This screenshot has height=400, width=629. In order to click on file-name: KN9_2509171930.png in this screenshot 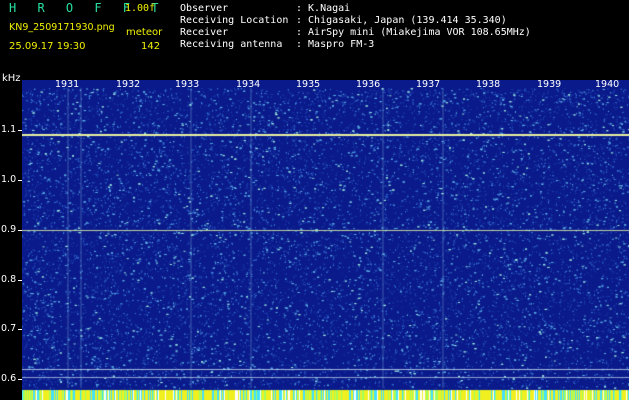, I will do `click(62, 27)`.